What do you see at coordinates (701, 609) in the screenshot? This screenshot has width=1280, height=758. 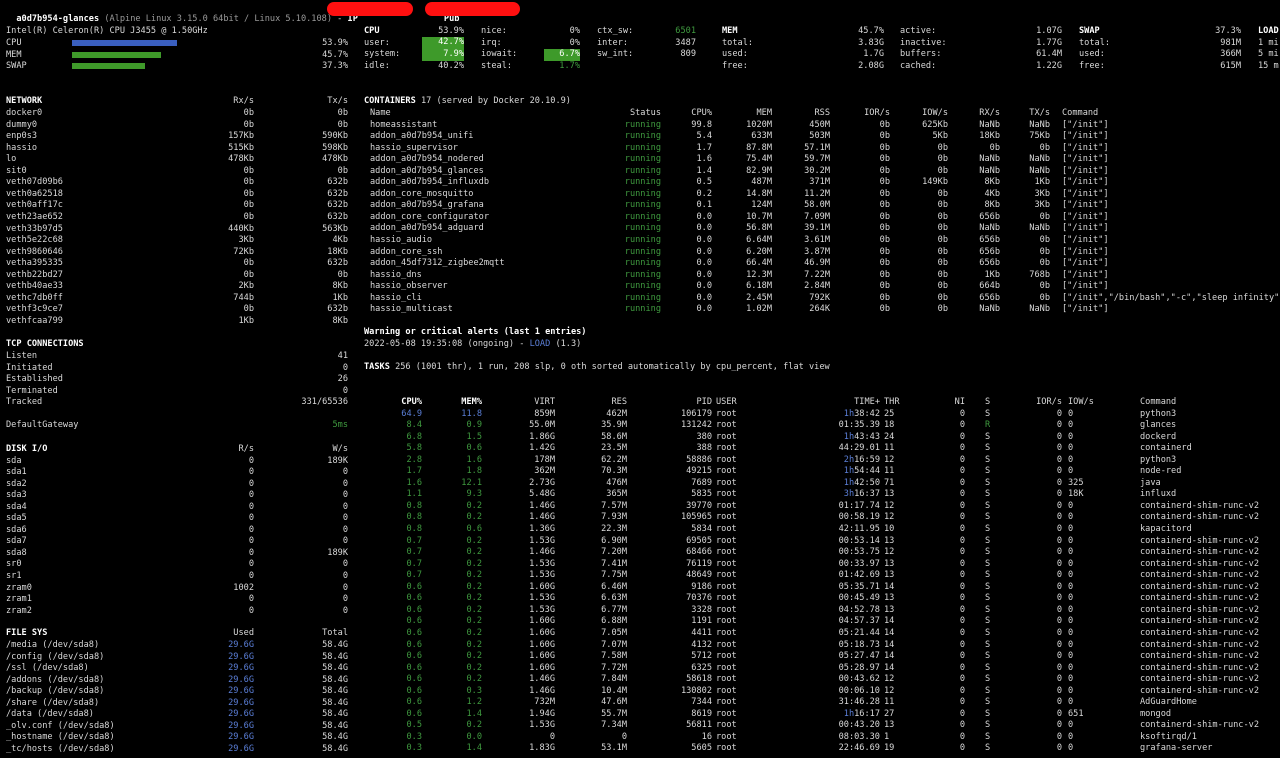 I see `process-pid: 3328` at bounding box center [701, 609].